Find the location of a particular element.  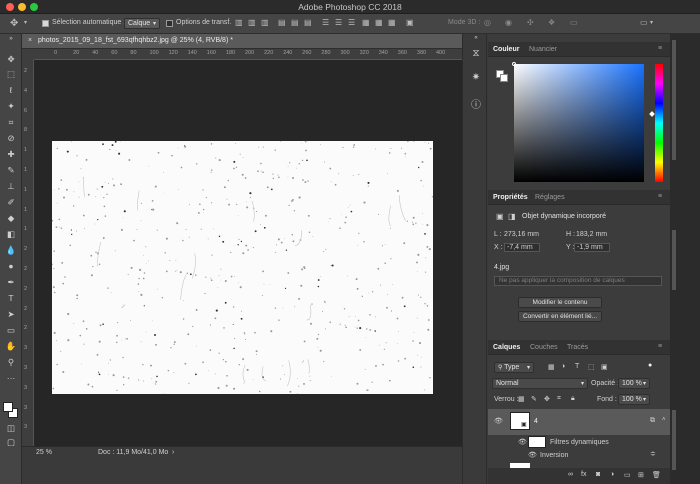

height-value: 183,2 mm is located at coordinates (591, 234).